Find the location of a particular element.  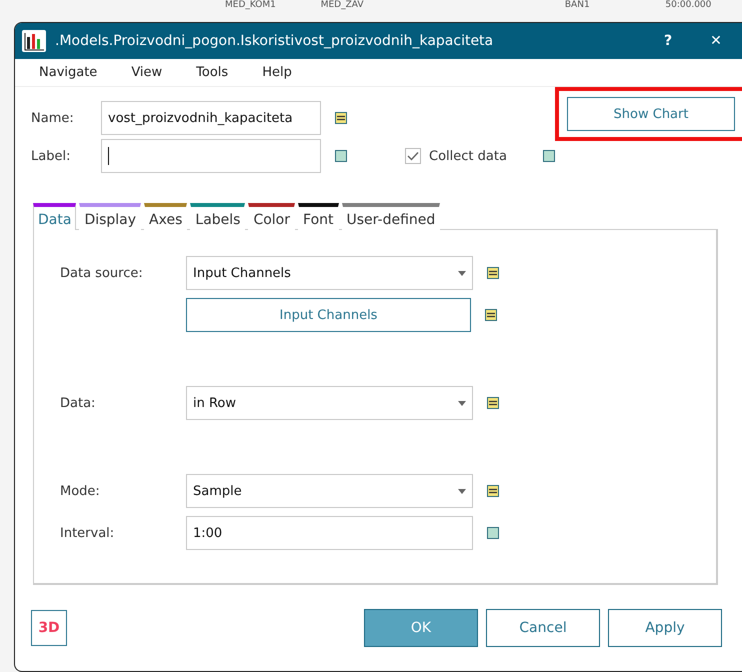

background-text: MED_ZAV is located at coordinates (342, 5).